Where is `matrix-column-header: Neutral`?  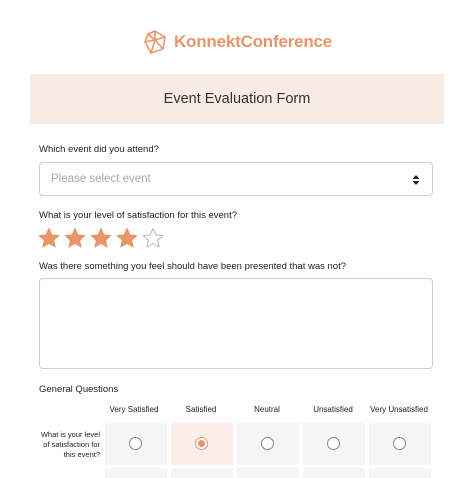 matrix-column-header: Neutral is located at coordinates (267, 409).